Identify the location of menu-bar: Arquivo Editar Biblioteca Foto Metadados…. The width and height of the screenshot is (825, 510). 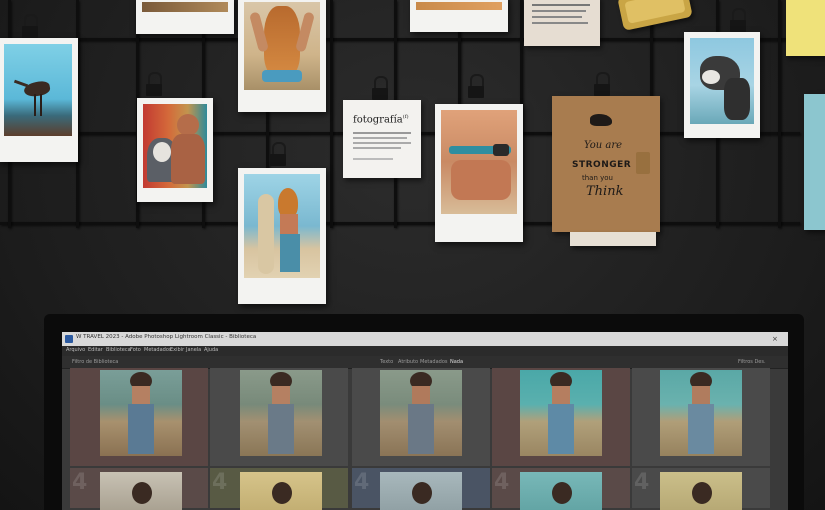
(425, 351).